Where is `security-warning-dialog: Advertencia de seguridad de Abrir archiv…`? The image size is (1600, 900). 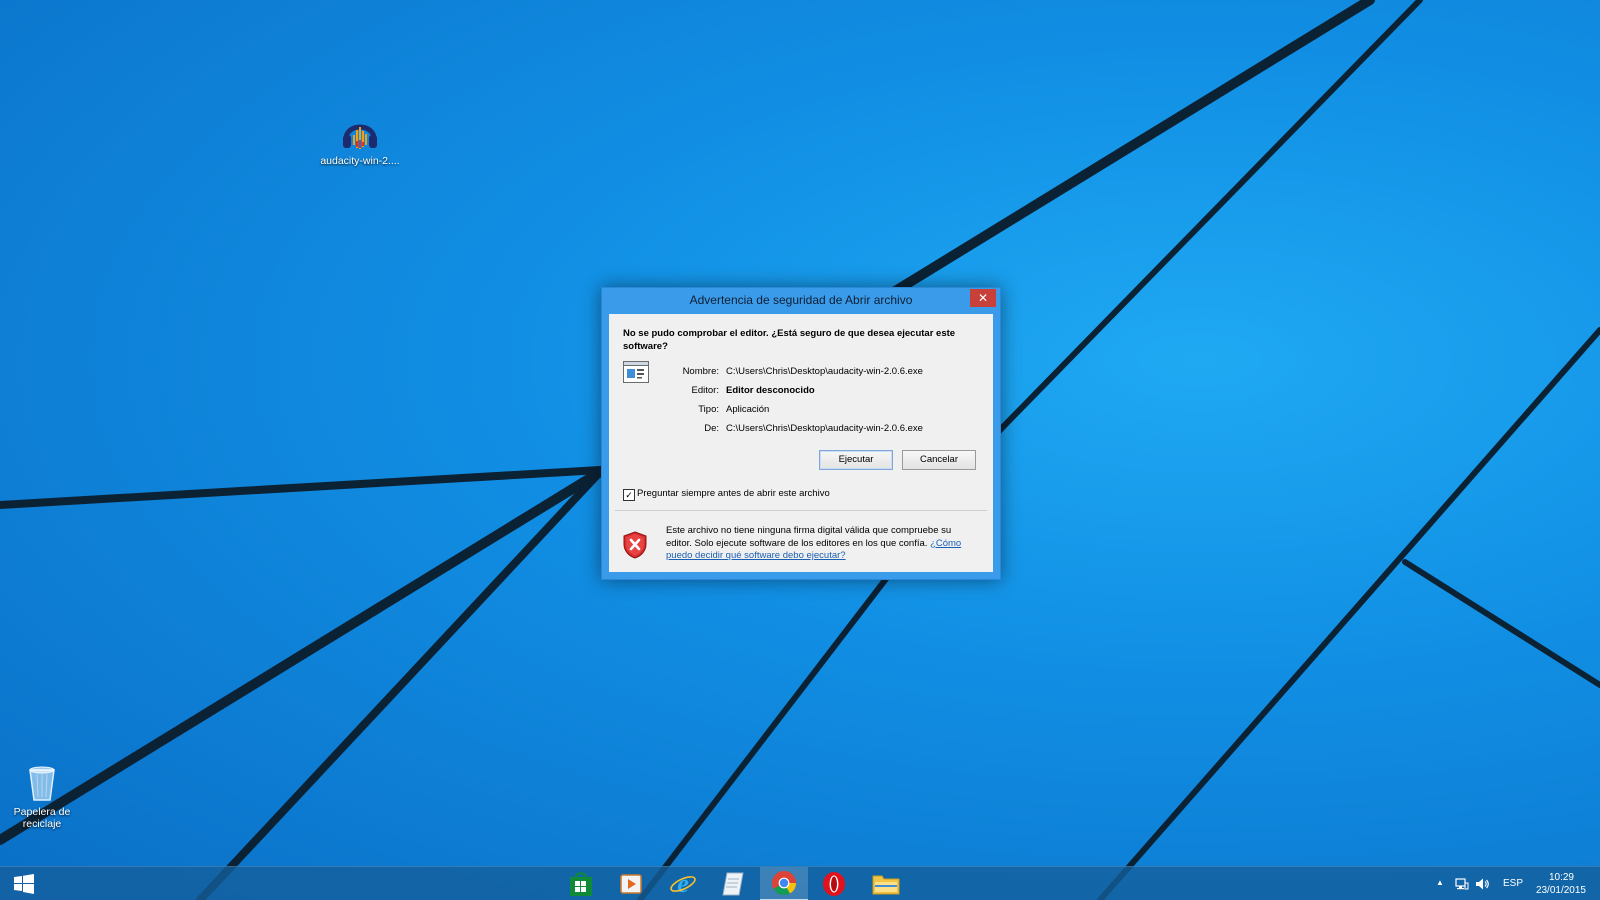 security-warning-dialog: Advertencia de seguridad de Abrir archiv… is located at coordinates (801, 433).